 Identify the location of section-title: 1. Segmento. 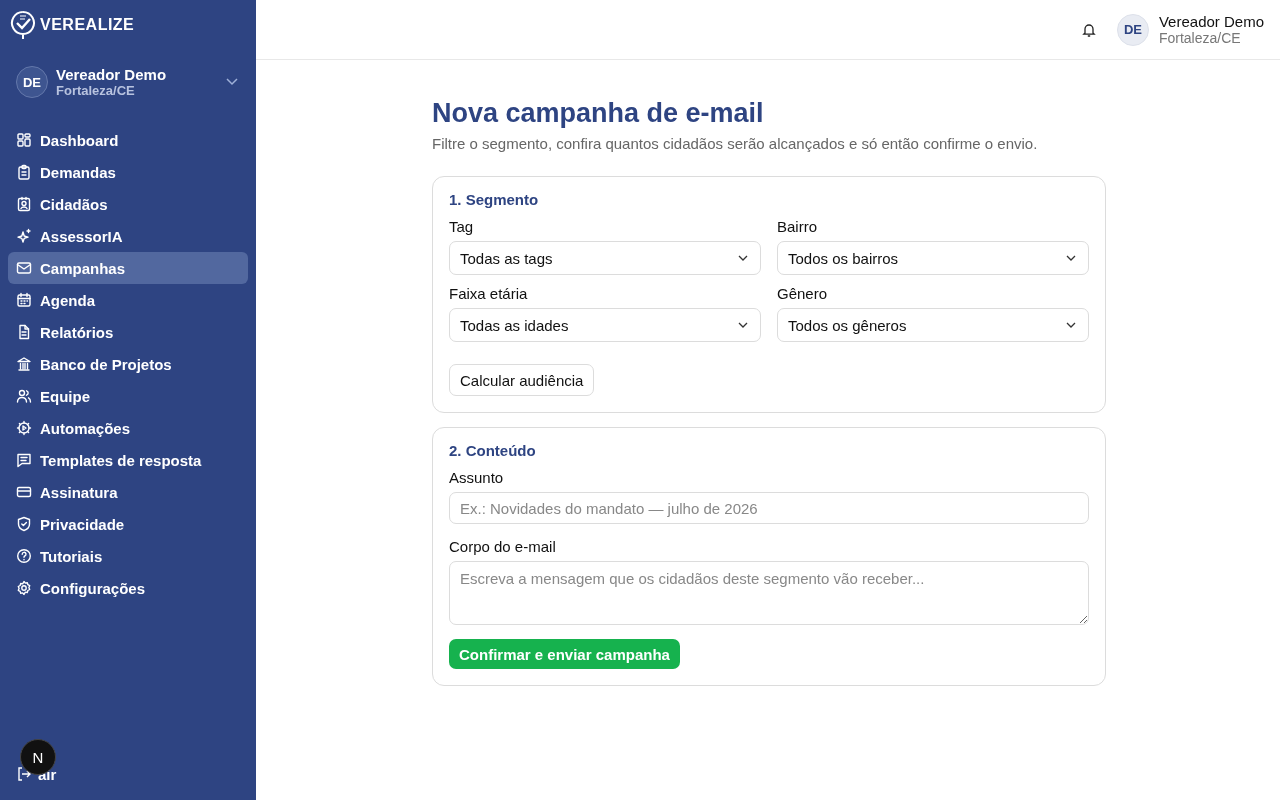
(494, 199).